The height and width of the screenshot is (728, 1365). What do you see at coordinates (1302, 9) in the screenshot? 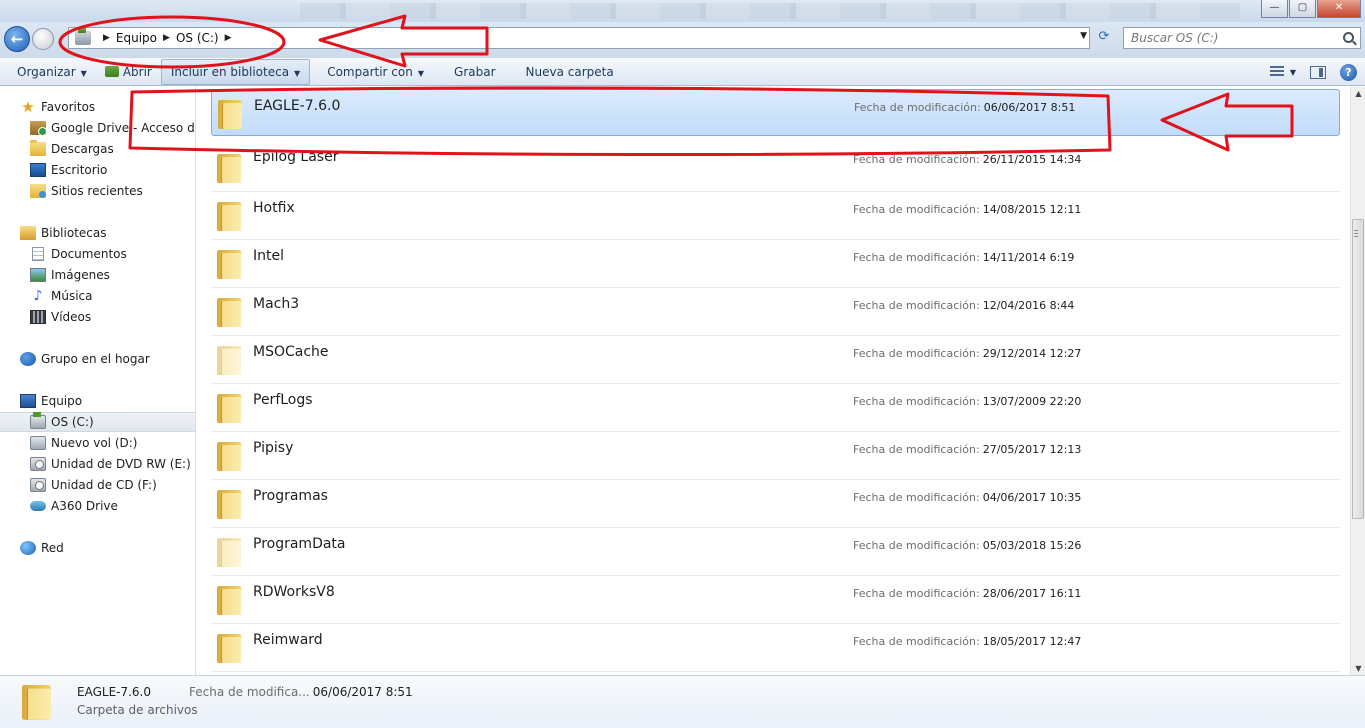
I see `maximize-button: ▢` at bounding box center [1302, 9].